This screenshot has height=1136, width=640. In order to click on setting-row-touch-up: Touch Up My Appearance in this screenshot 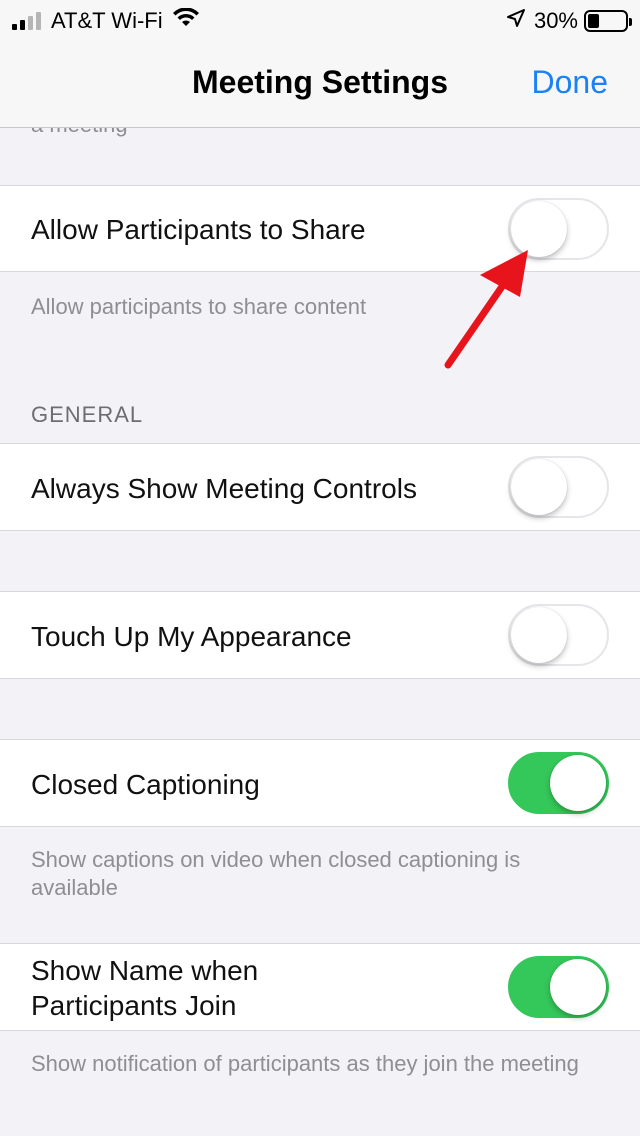, I will do `click(320, 635)`.